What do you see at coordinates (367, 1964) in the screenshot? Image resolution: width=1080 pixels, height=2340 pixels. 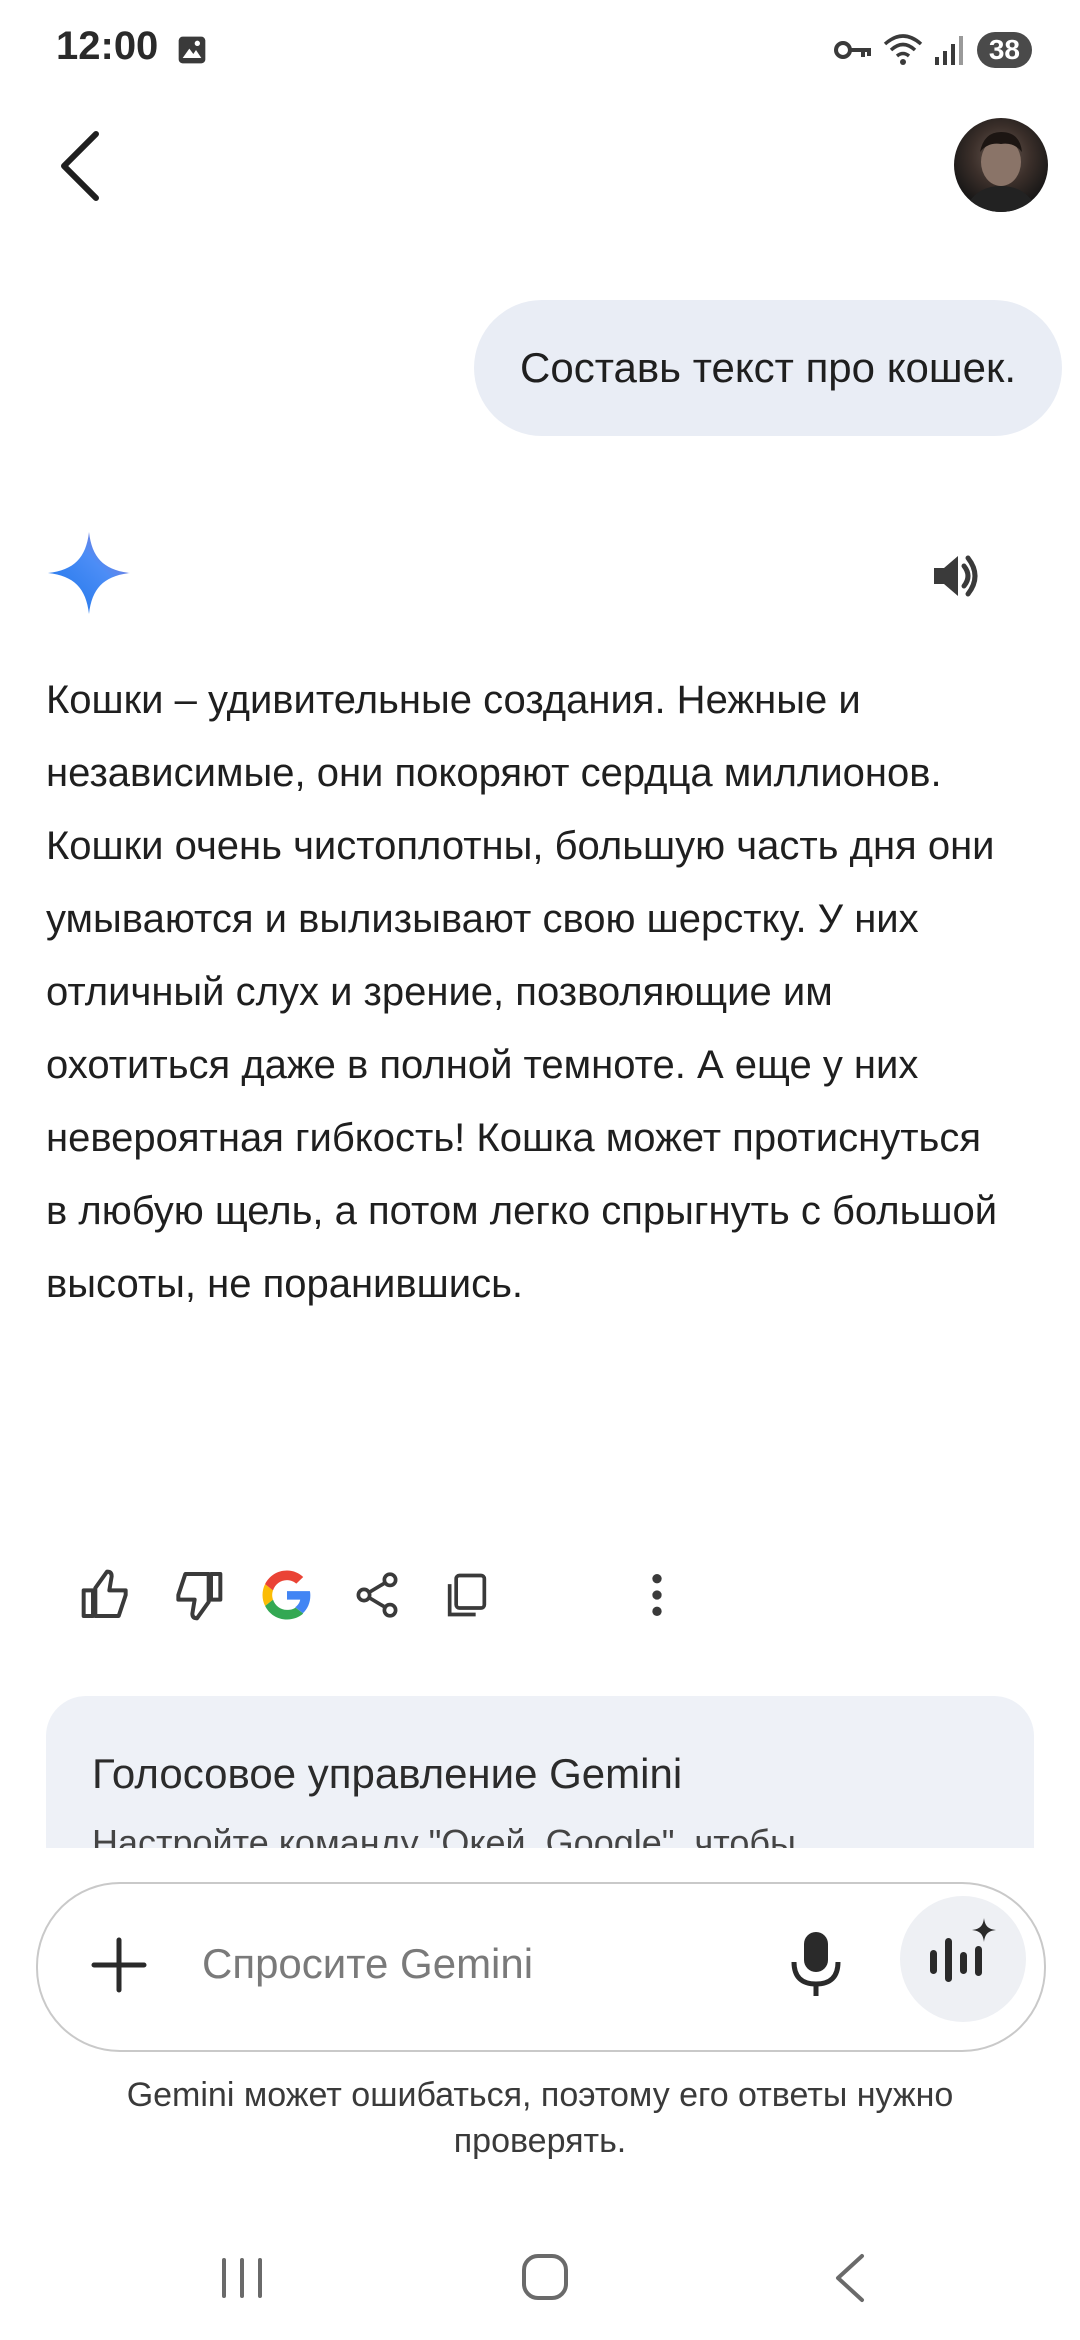 I see `prompt-placeholder: Спросите Gemini` at bounding box center [367, 1964].